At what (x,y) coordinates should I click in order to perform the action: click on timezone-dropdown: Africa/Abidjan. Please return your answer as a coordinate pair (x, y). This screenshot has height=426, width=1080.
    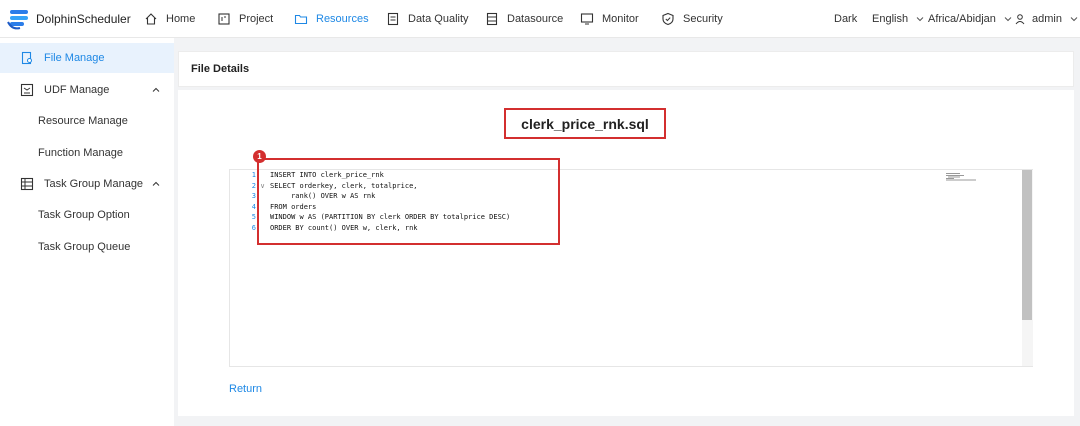
    Looking at the image, I should click on (971, 19).